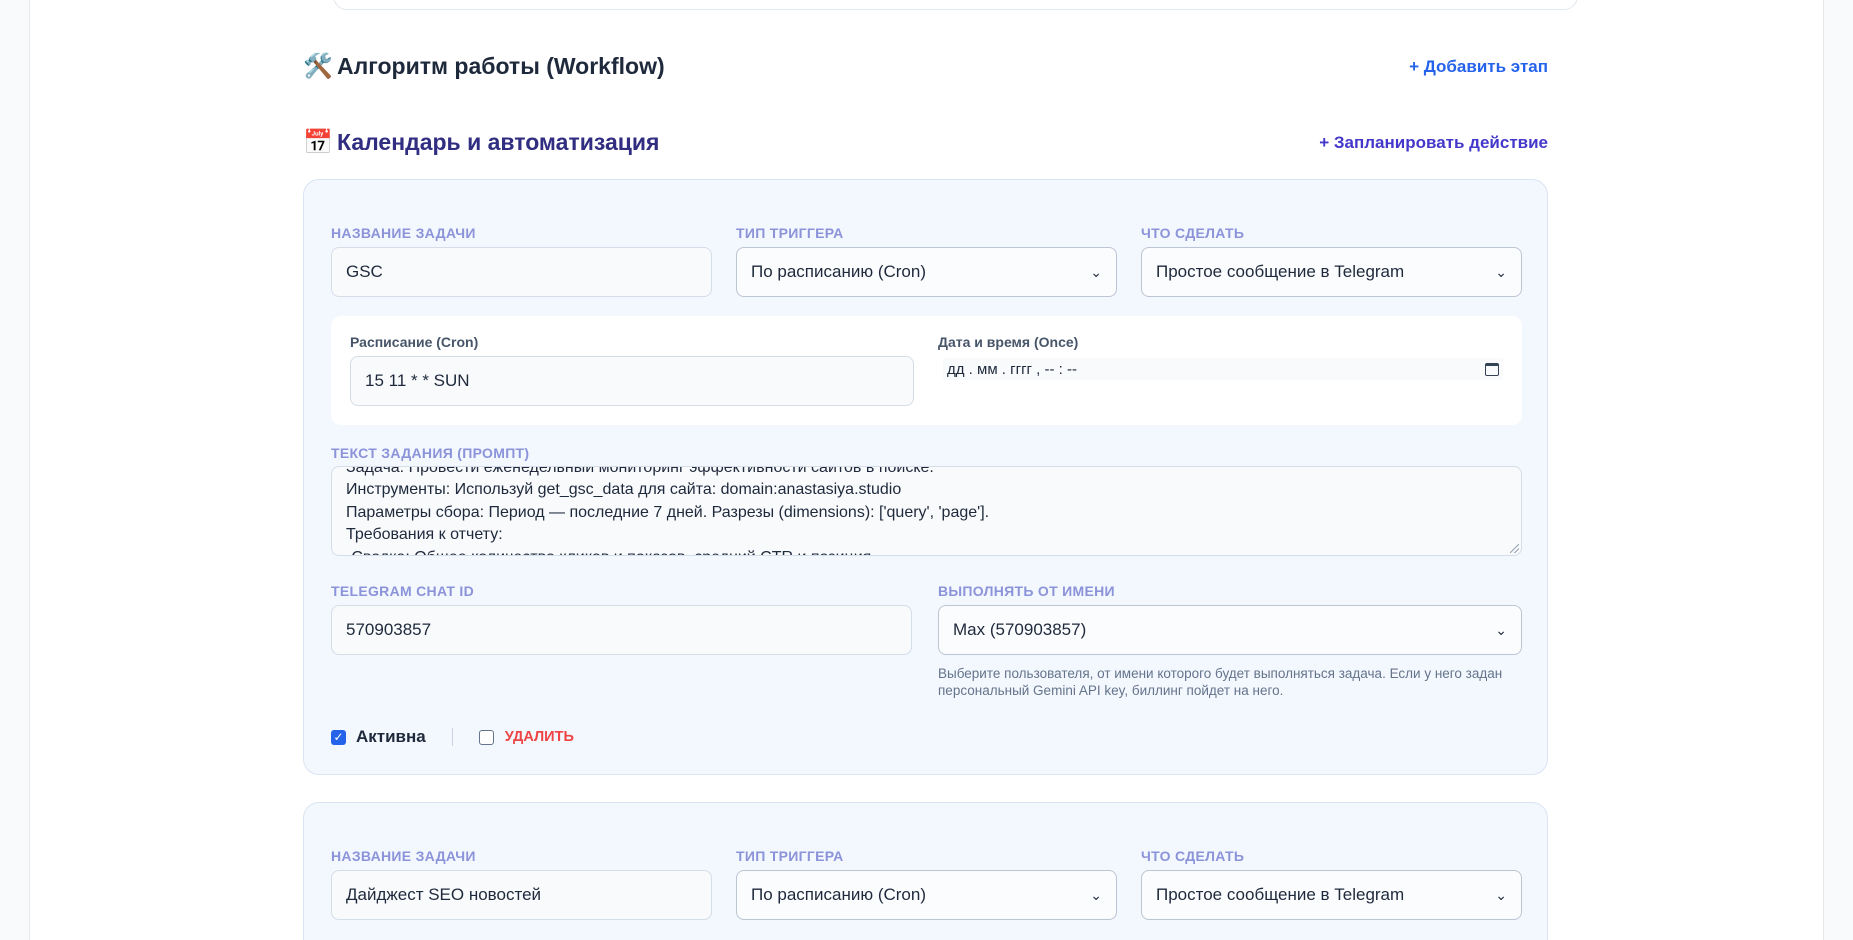  What do you see at coordinates (414, 342) in the screenshot?
I see `schedule-label: Расписание (Cron)` at bounding box center [414, 342].